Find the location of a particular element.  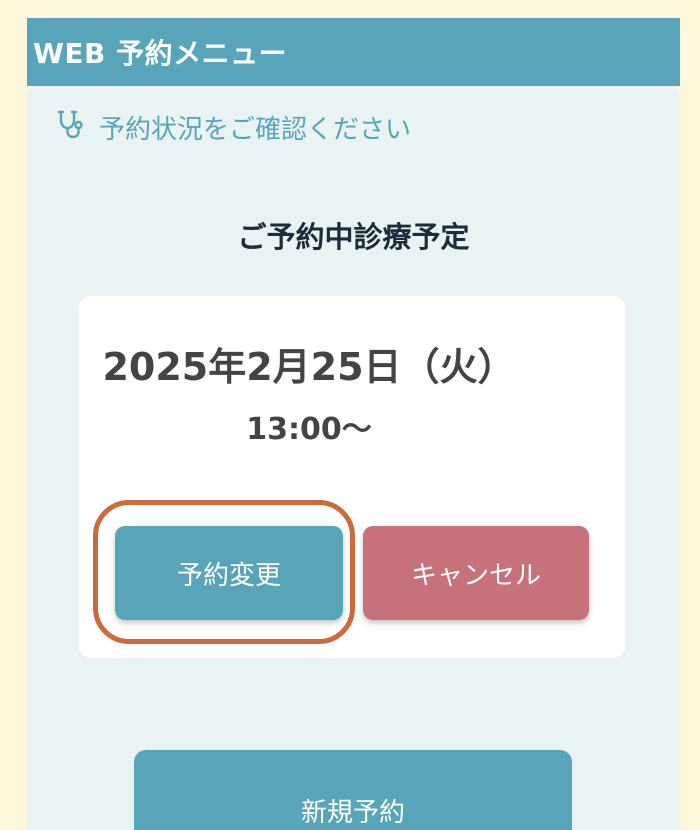

change-reservation-button: 予約変更 is located at coordinates (229, 573).